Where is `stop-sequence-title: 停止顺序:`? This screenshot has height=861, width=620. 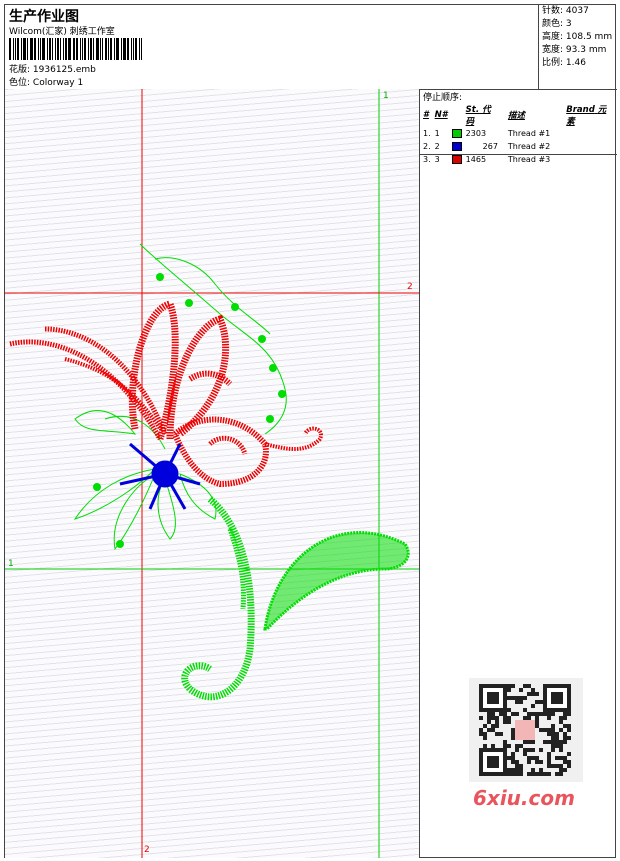 stop-sequence-title: 停止顺序: is located at coordinates (443, 98).